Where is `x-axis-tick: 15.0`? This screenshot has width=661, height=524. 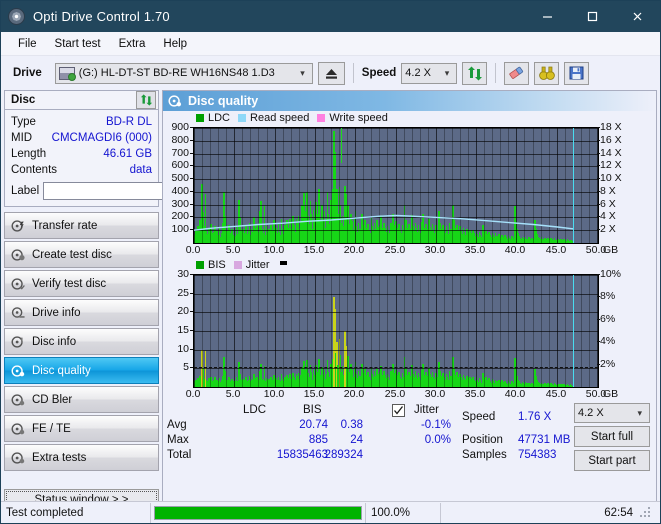
x-axis-tick: 15.0 is located at coordinates (314, 250).